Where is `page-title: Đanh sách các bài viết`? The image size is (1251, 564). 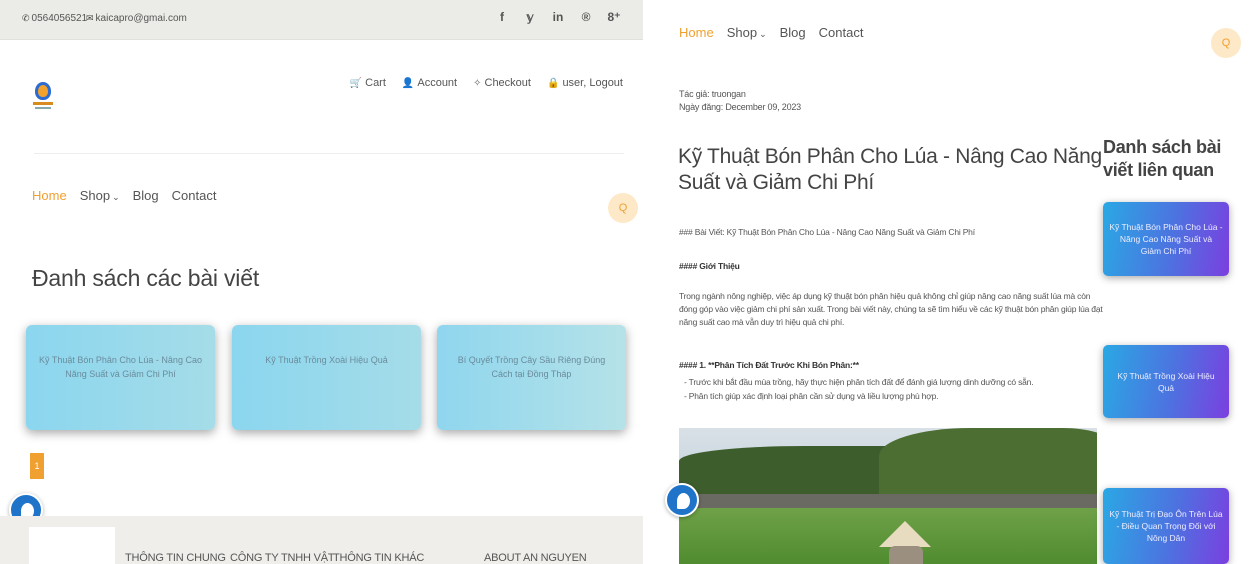
page-title: Đanh sách các bài viết is located at coordinates (146, 278).